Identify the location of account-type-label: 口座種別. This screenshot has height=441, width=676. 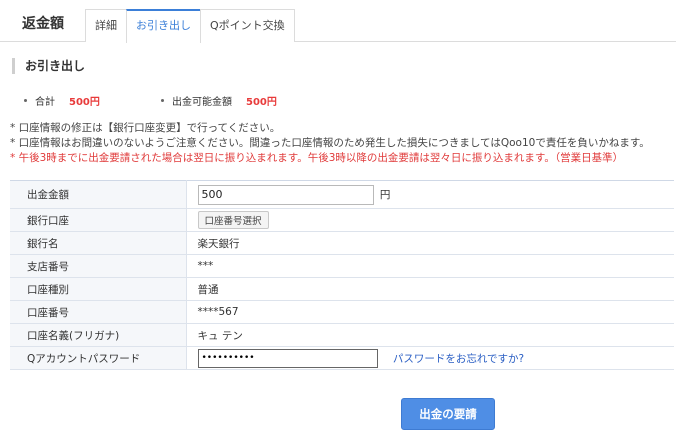
(98, 289).